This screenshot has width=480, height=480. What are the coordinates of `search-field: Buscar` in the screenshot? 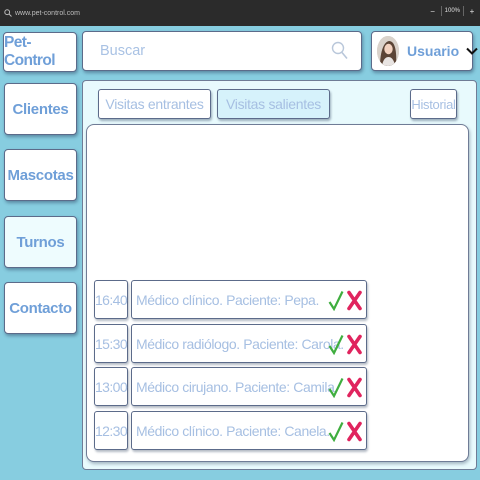 It's located at (222, 51).